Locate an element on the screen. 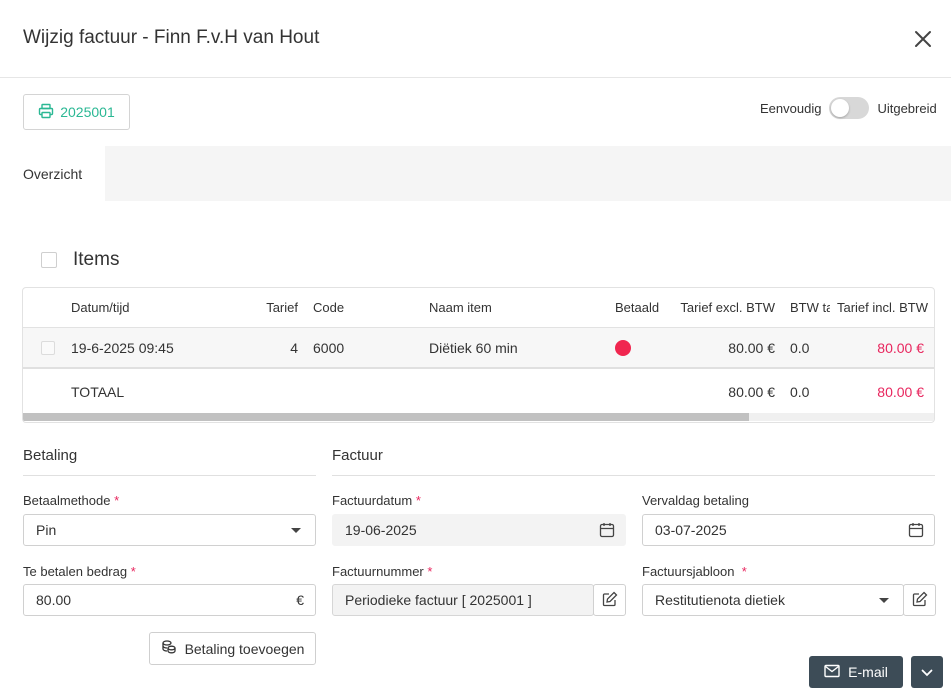  row-vat: 0.0 is located at coordinates (800, 347).